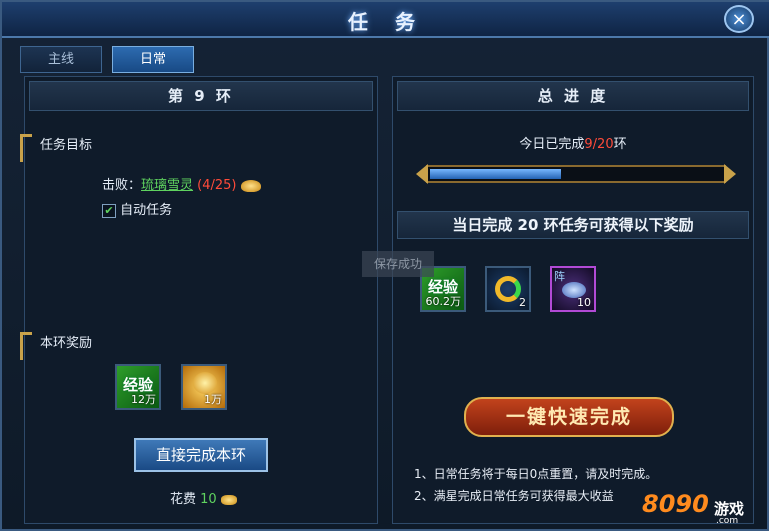 The image size is (769, 531). Describe the element at coordinates (138, 387) in the screenshot. I see `reward-exp-item: 经验 12万` at that location.